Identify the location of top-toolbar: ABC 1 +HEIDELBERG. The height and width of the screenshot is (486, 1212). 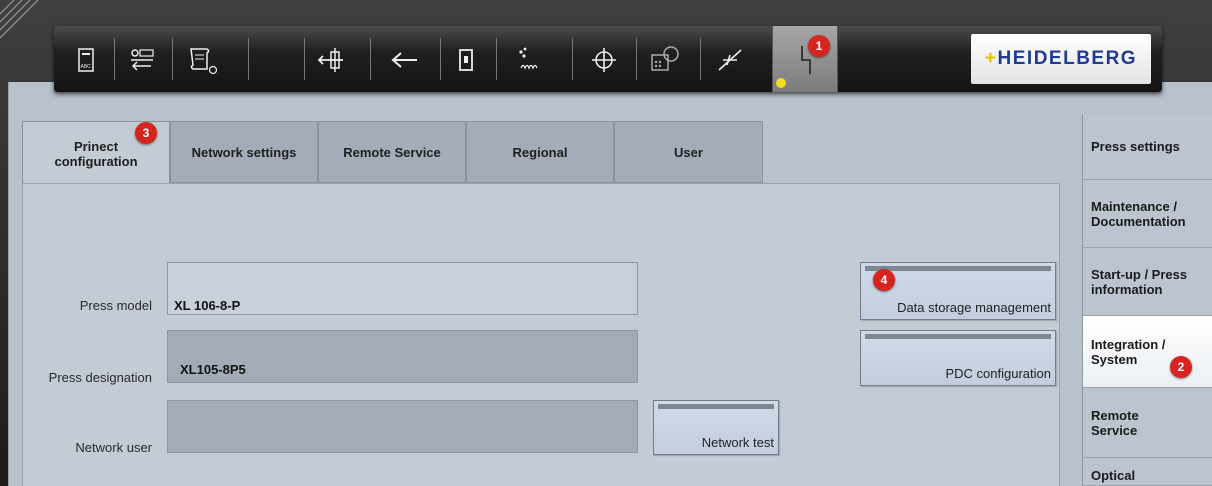
(608, 59).